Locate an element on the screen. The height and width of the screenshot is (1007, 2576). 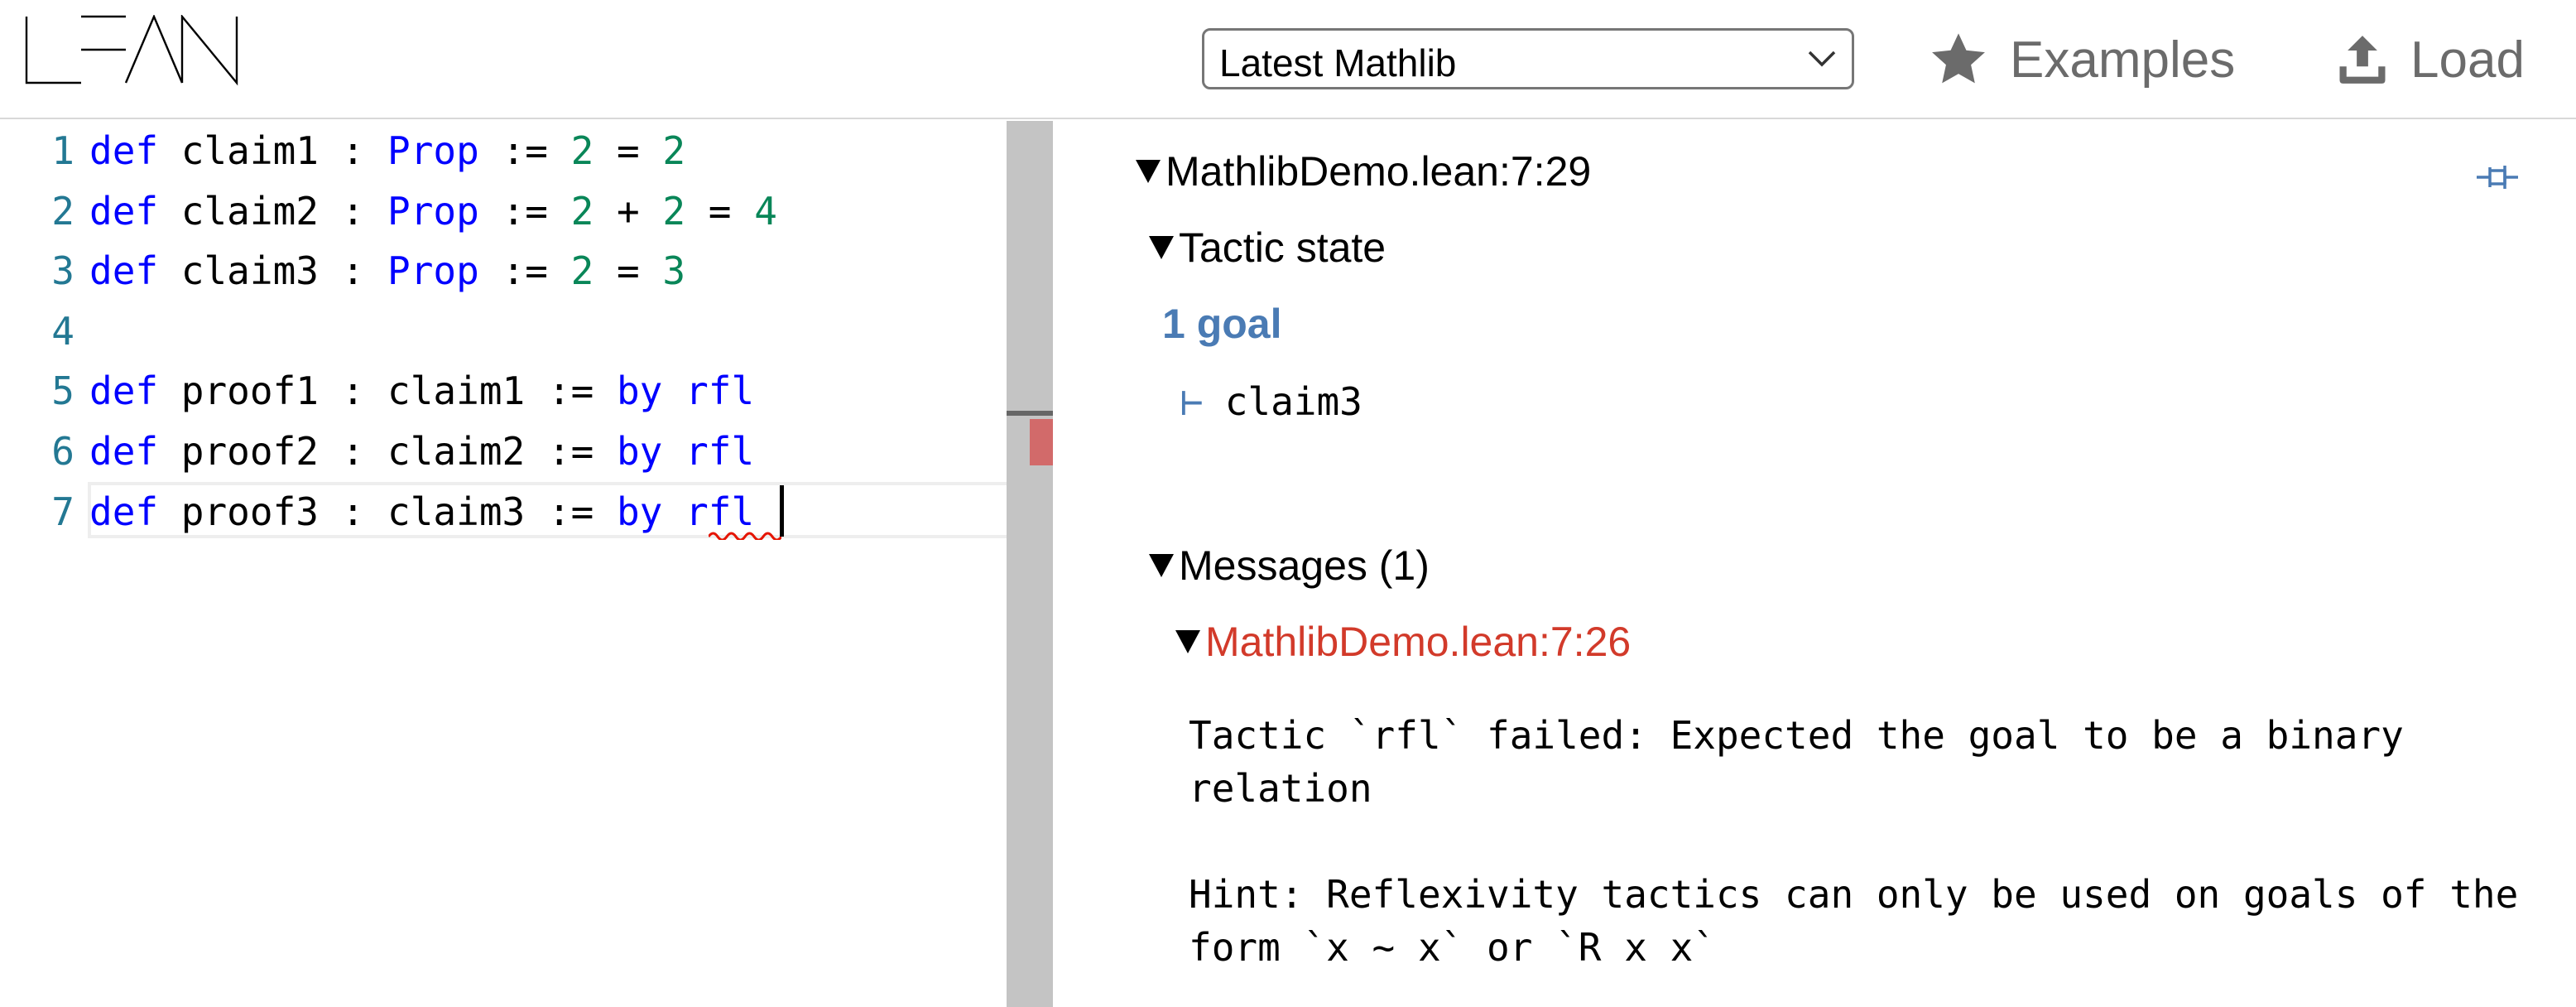
overview-error-marker is located at coordinates (1041, 442).